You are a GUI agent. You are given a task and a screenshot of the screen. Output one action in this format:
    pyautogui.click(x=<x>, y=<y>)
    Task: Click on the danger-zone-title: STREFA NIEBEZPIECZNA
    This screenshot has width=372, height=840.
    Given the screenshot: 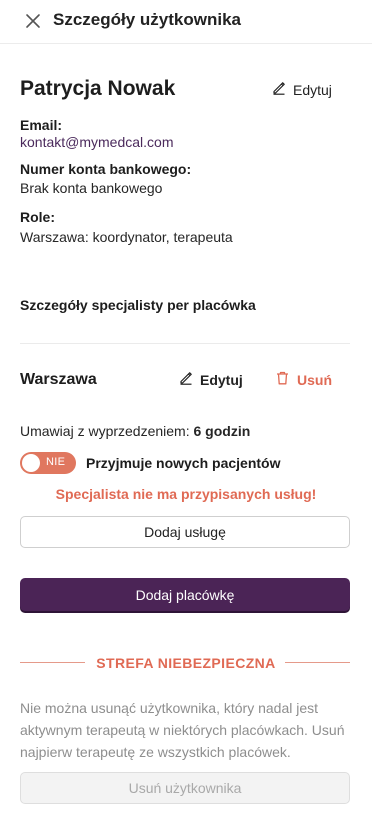 What is the action you would take?
    pyautogui.click(x=186, y=663)
    